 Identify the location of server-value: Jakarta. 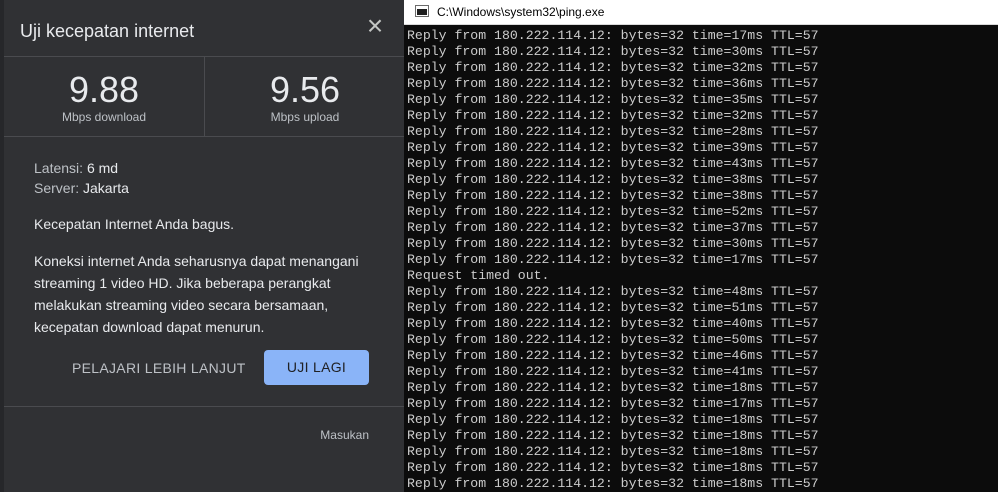
(106, 188).